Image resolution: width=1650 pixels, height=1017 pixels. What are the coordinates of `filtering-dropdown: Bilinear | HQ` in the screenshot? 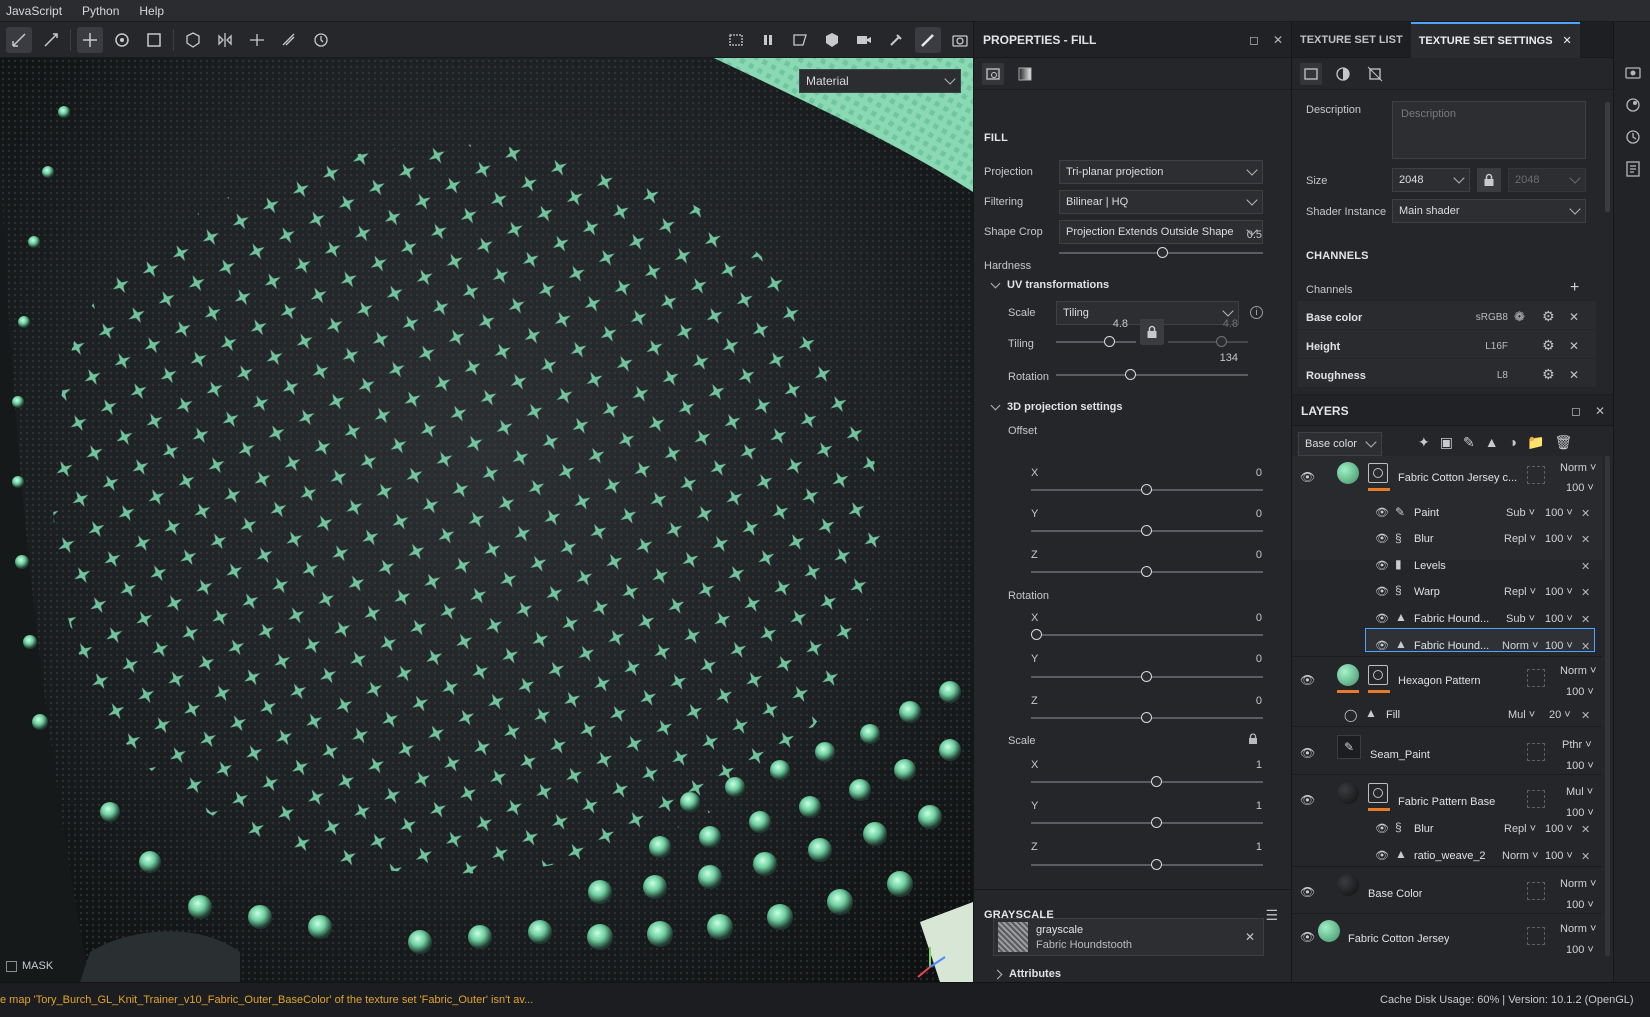 It's located at (1161, 202).